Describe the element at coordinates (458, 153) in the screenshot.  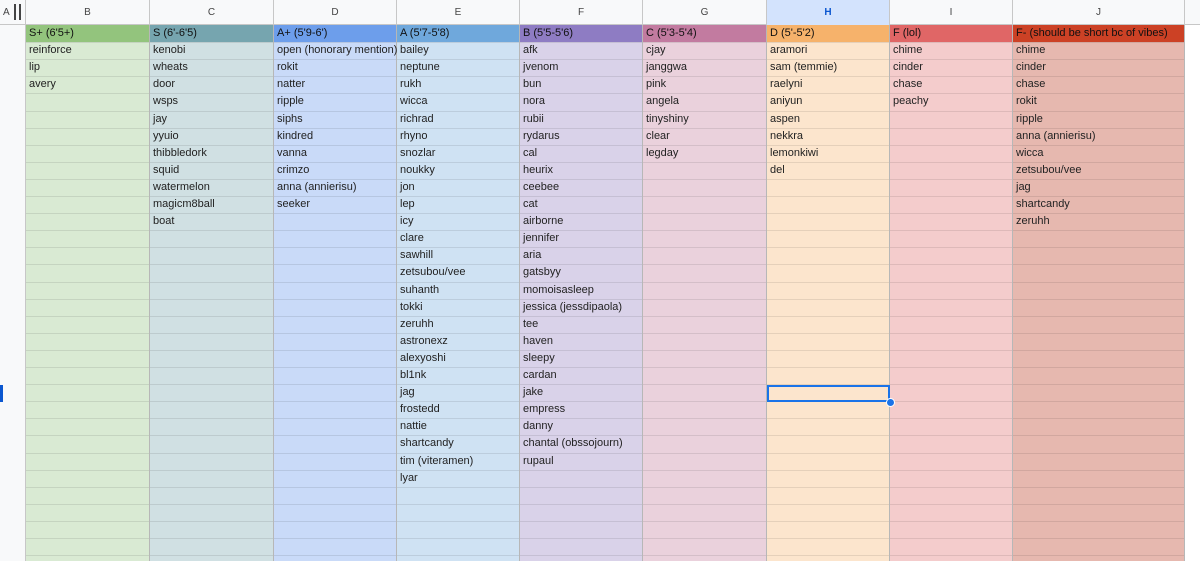
I see `name-cell: snozlar` at that location.